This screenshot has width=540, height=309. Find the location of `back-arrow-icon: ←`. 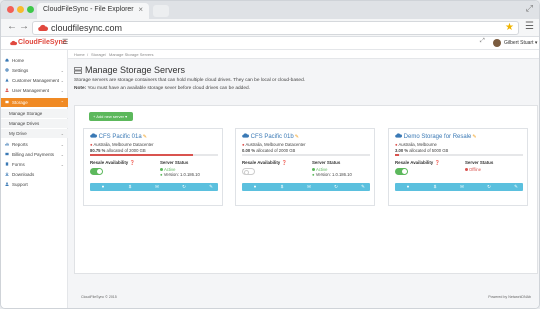

back-arrow-icon: ← is located at coordinates (12, 26).